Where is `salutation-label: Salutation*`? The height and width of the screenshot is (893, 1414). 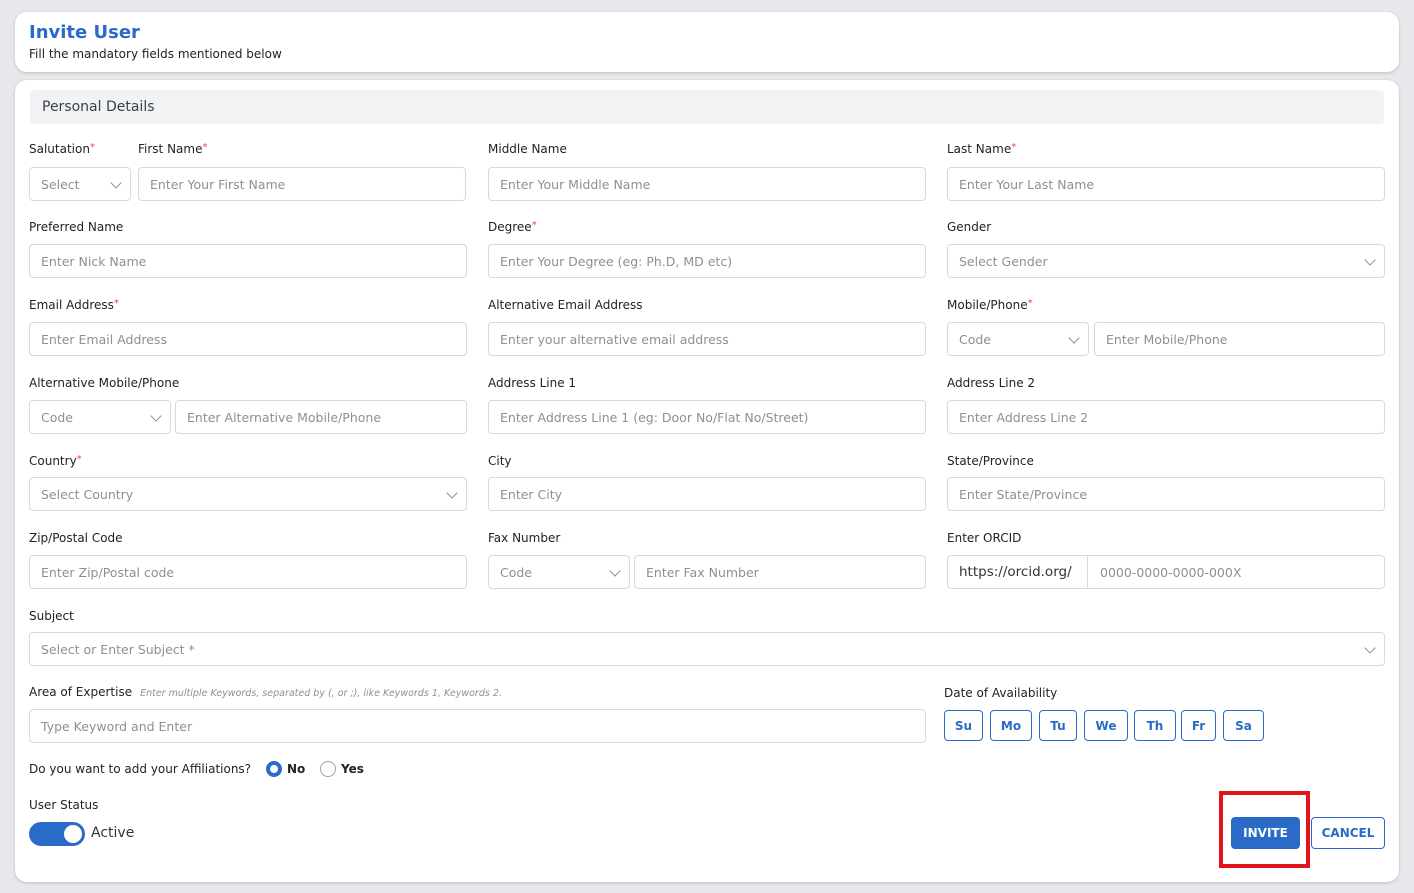
salutation-label: Salutation* is located at coordinates (62, 149).